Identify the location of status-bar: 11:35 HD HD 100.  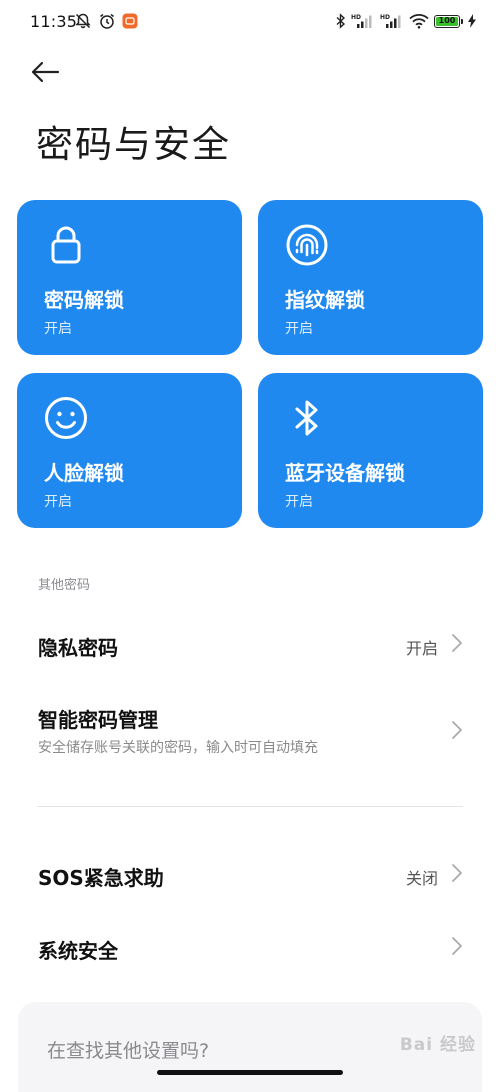
(250, 22).